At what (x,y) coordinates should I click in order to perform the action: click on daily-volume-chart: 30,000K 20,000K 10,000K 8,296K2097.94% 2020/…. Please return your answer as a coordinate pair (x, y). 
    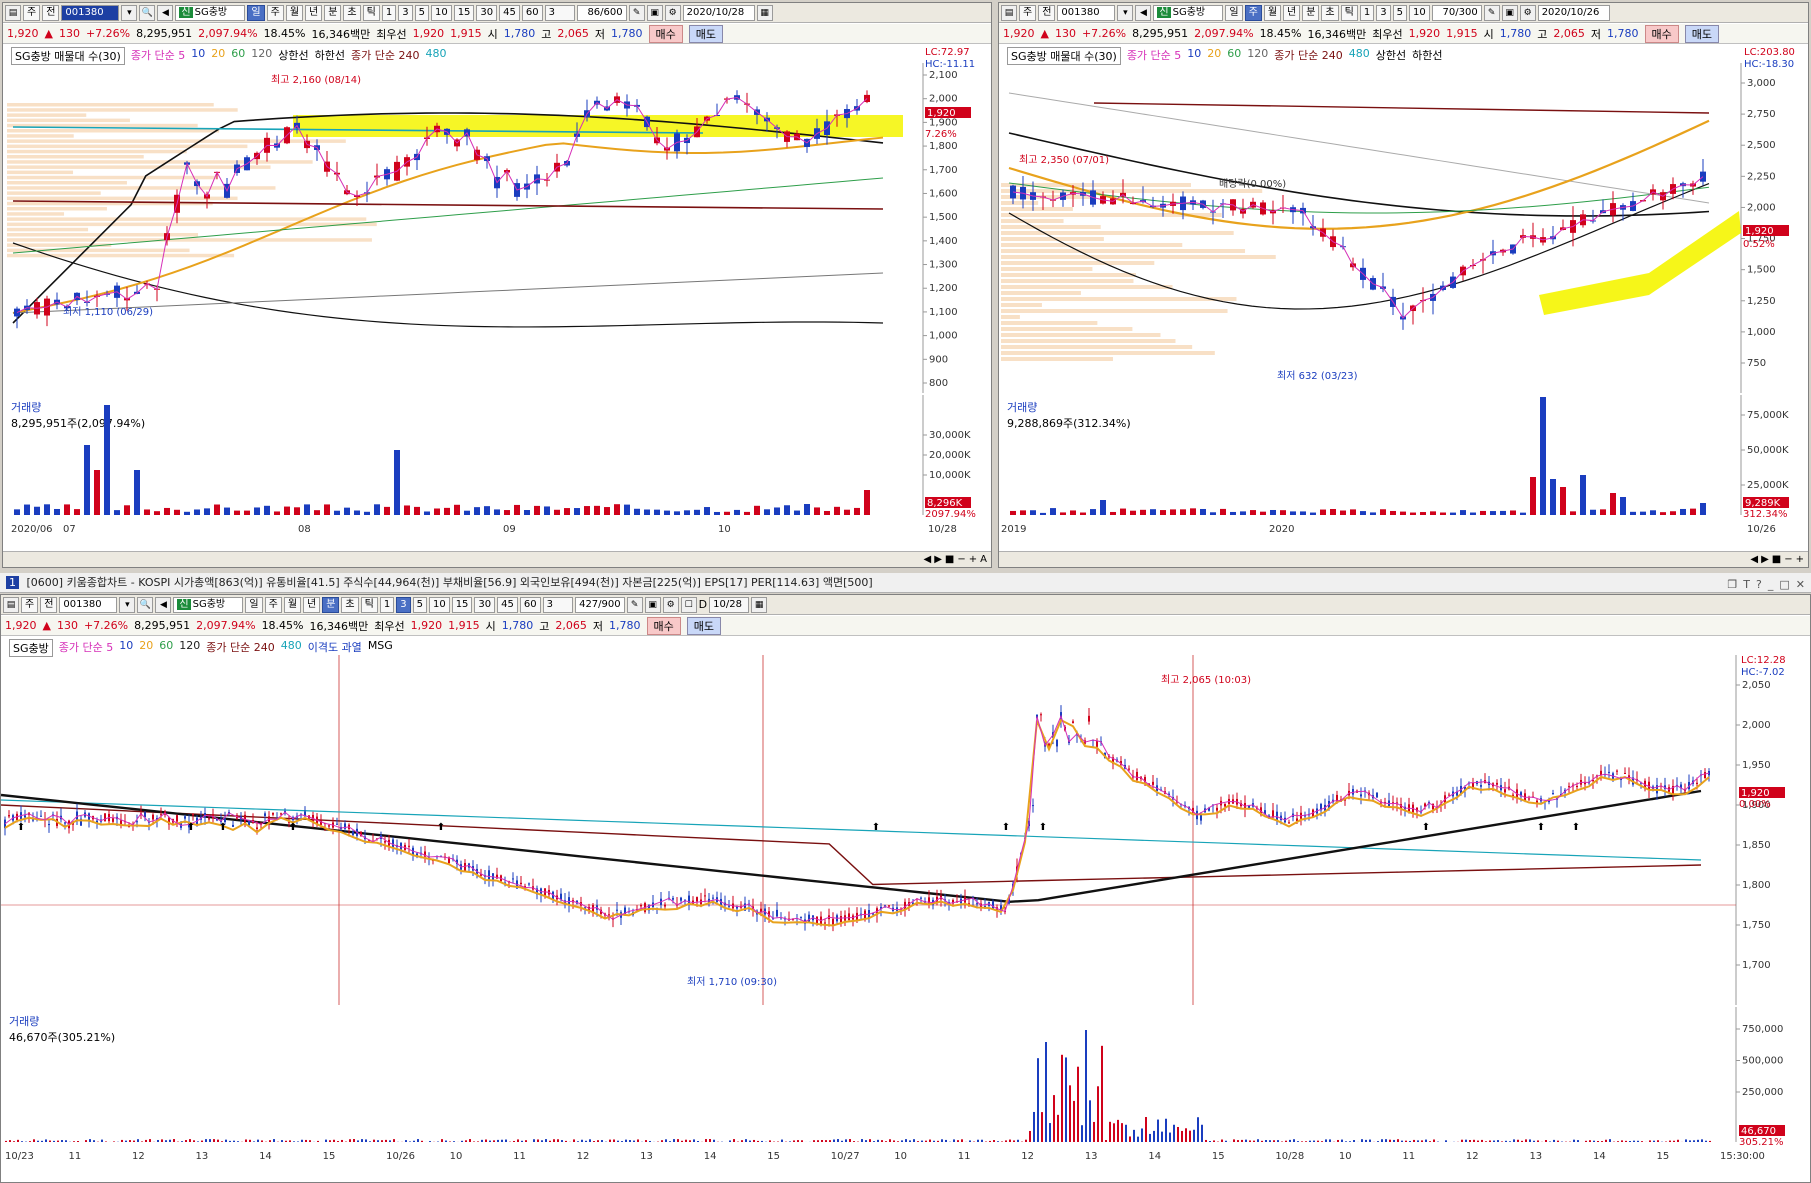
    Looking at the image, I should click on (497, 465).